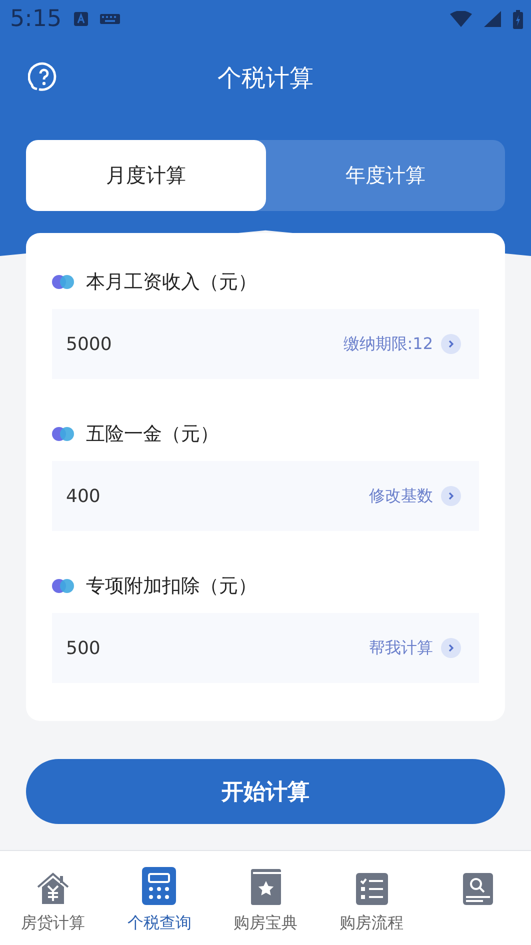 Image resolution: width=531 pixels, height=945 pixels. I want to click on field-label: 专项附加扣除（元）, so click(171, 586).